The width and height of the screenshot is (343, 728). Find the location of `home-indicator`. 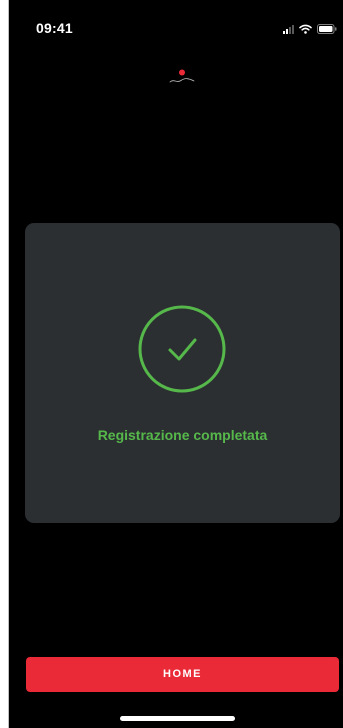

home-indicator is located at coordinates (177, 718).